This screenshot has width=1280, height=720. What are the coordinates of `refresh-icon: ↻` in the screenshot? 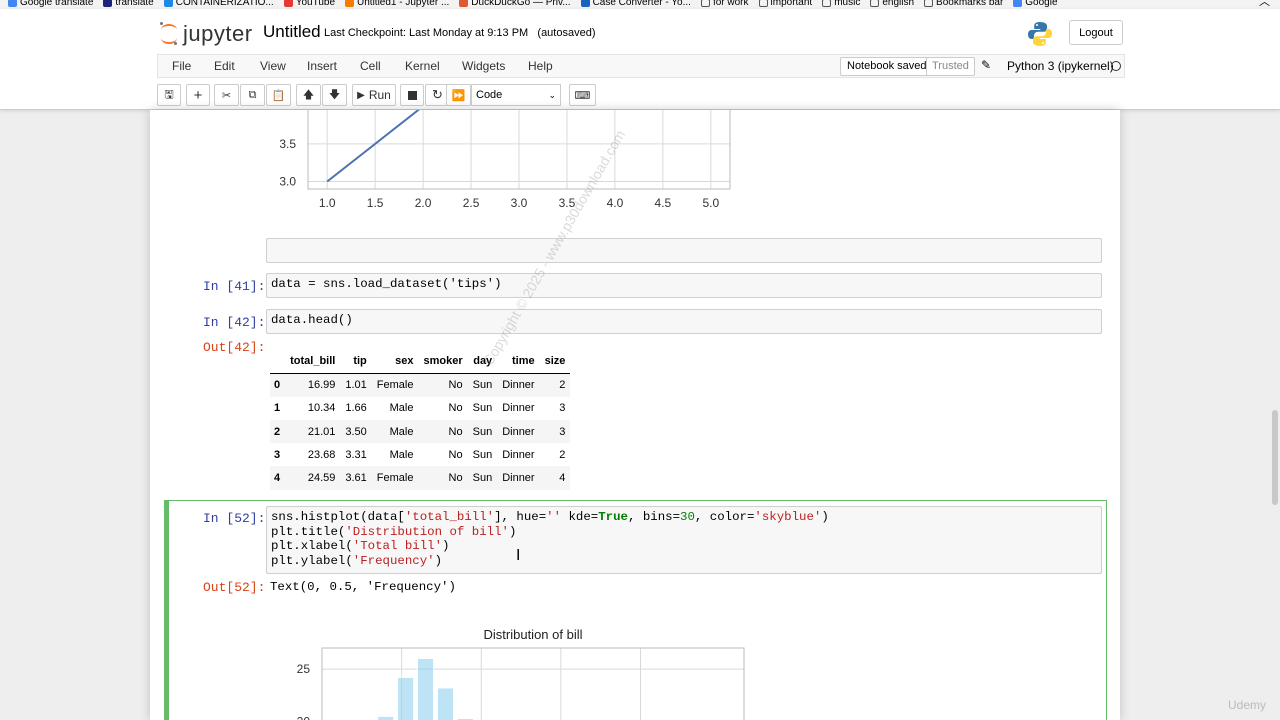 It's located at (437, 94).